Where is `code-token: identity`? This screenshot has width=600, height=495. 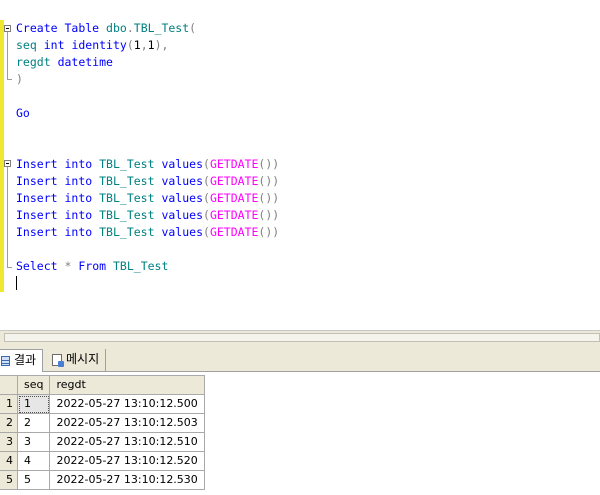
code-token: identity is located at coordinates (99, 45).